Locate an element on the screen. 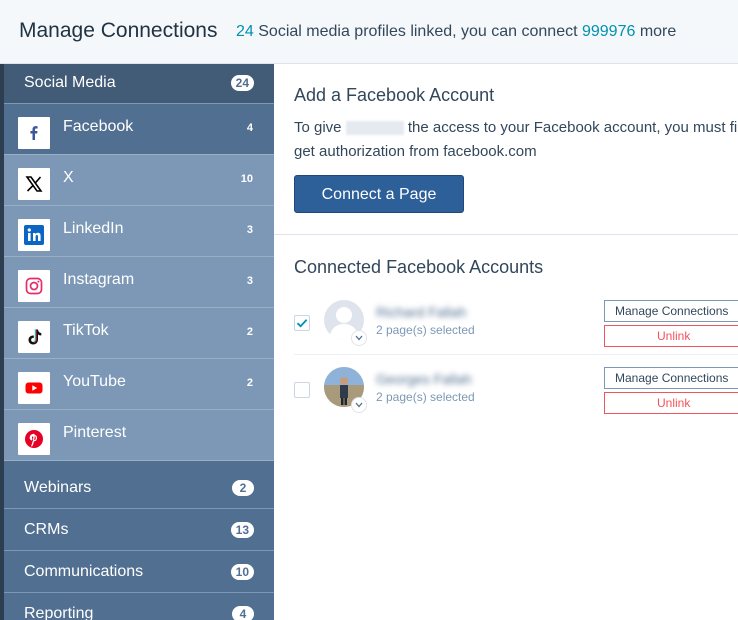 The image size is (738, 620). category-label: Communications is located at coordinates (84, 571).